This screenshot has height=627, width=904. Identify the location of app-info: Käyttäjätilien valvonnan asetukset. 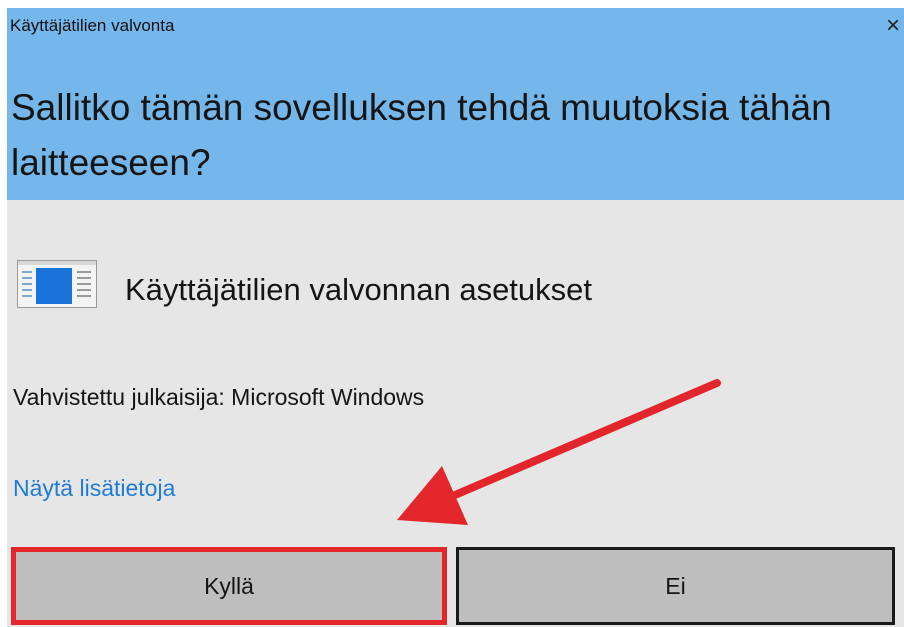
(447, 292).